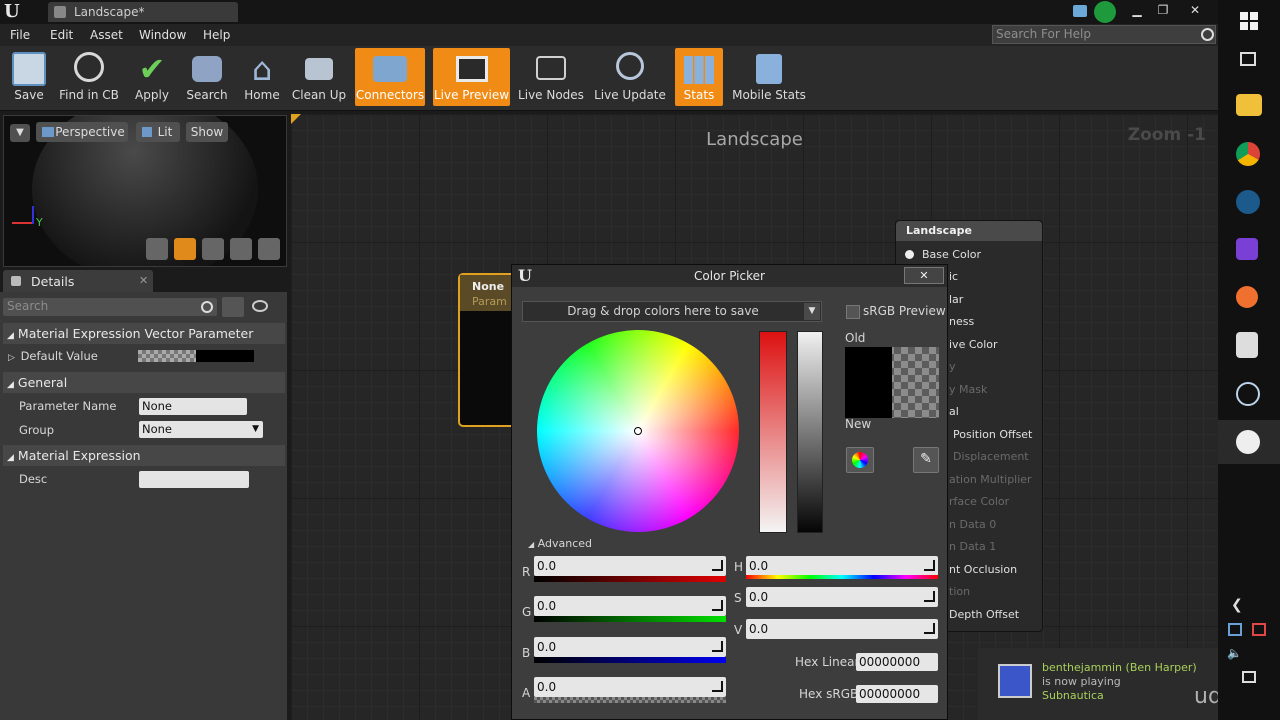 Image resolution: width=1280 pixels, height=720 pixels. Describe the element at coordinates (842, 597) in the screenshot. I see `s-spinbox: 0.0` at that location.